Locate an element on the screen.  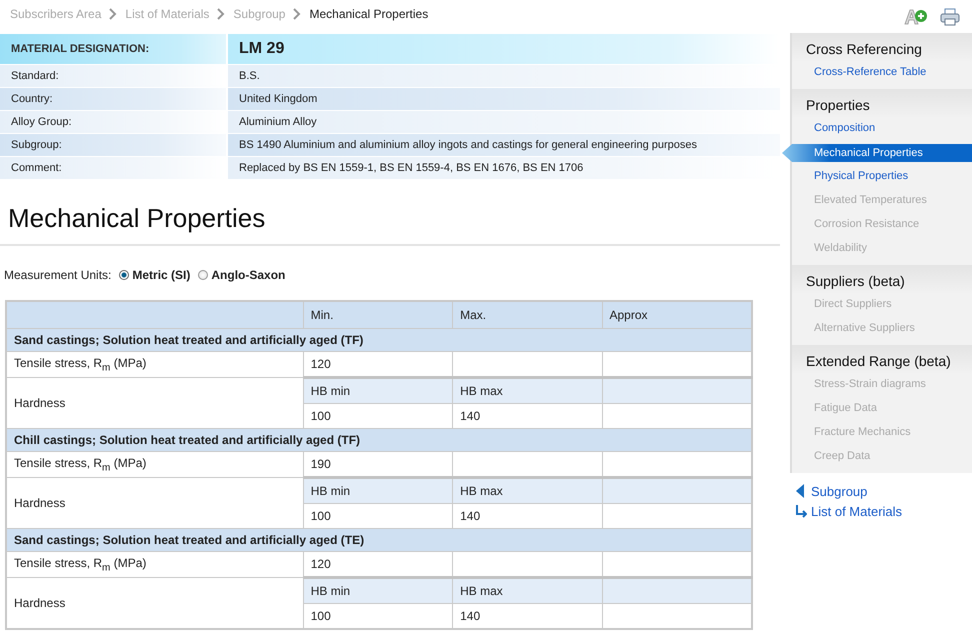
print-icon is located at coordinates (950, 17).